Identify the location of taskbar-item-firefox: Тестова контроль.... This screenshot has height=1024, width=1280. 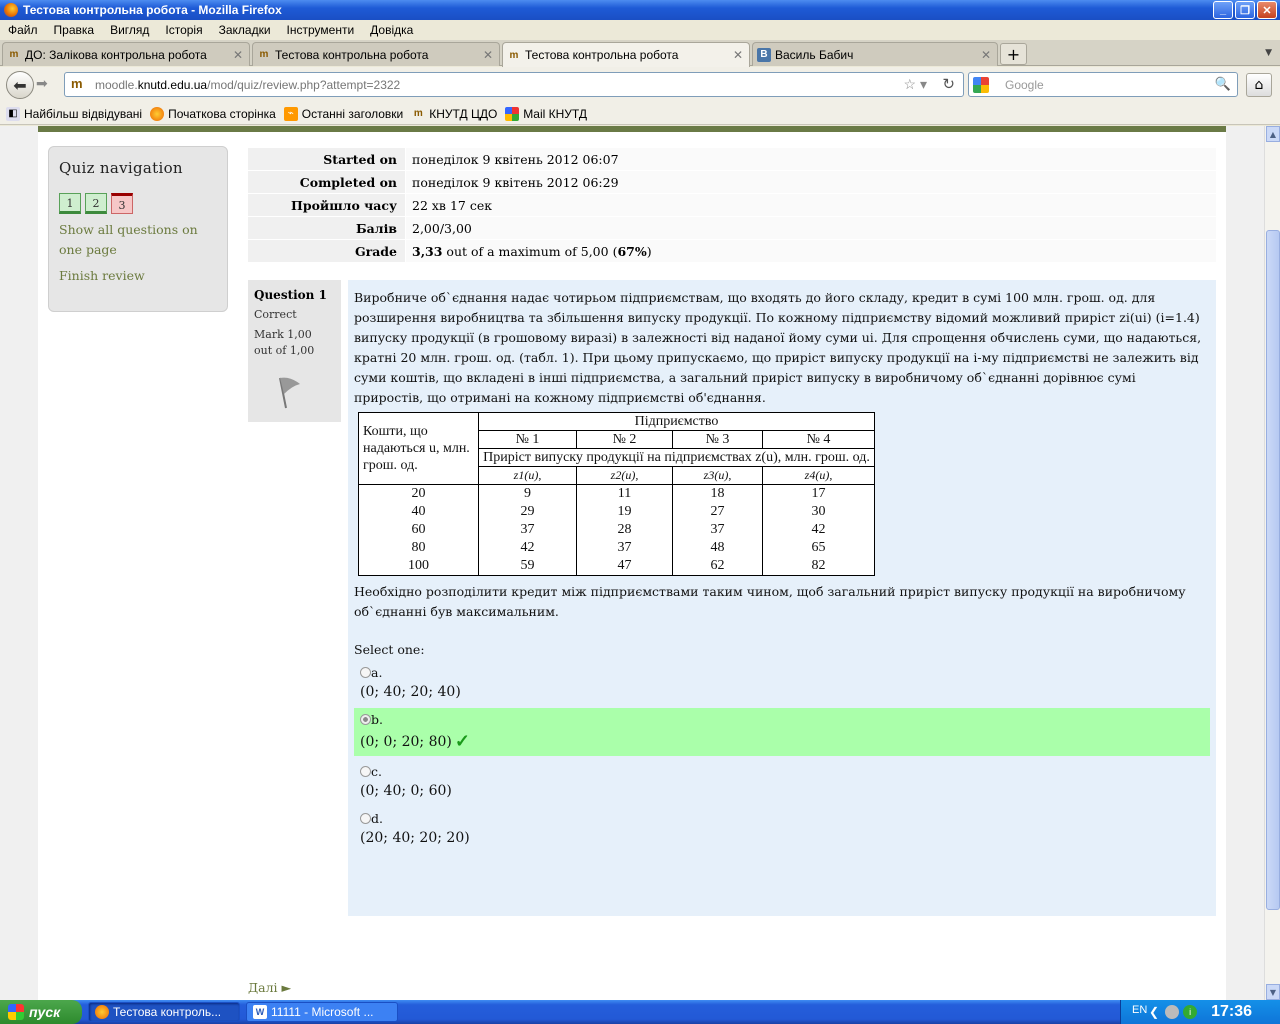
(164, 1012).